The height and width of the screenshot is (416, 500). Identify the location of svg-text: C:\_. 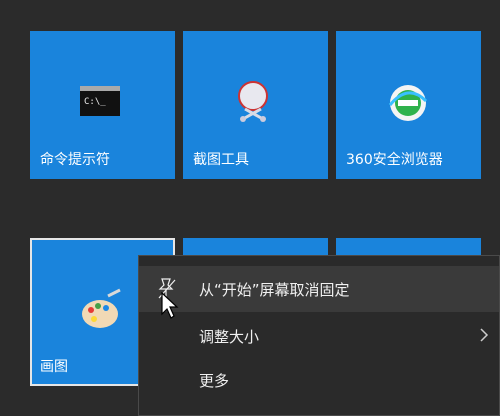
(95, 102).